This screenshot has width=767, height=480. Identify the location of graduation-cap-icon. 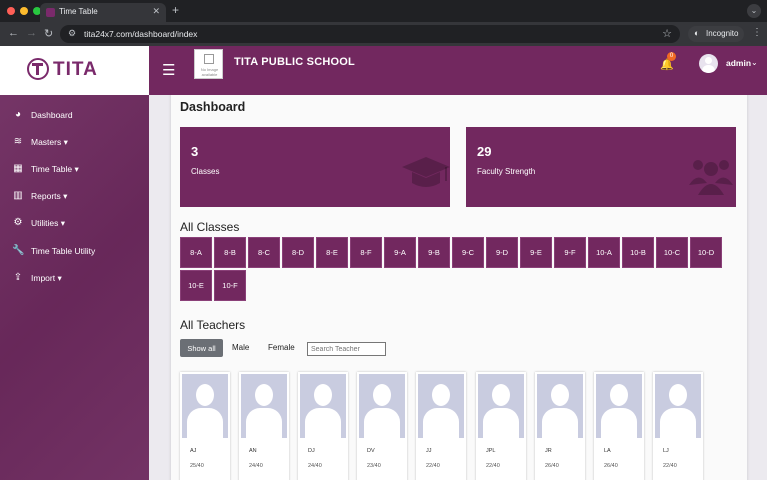
(426, 172).